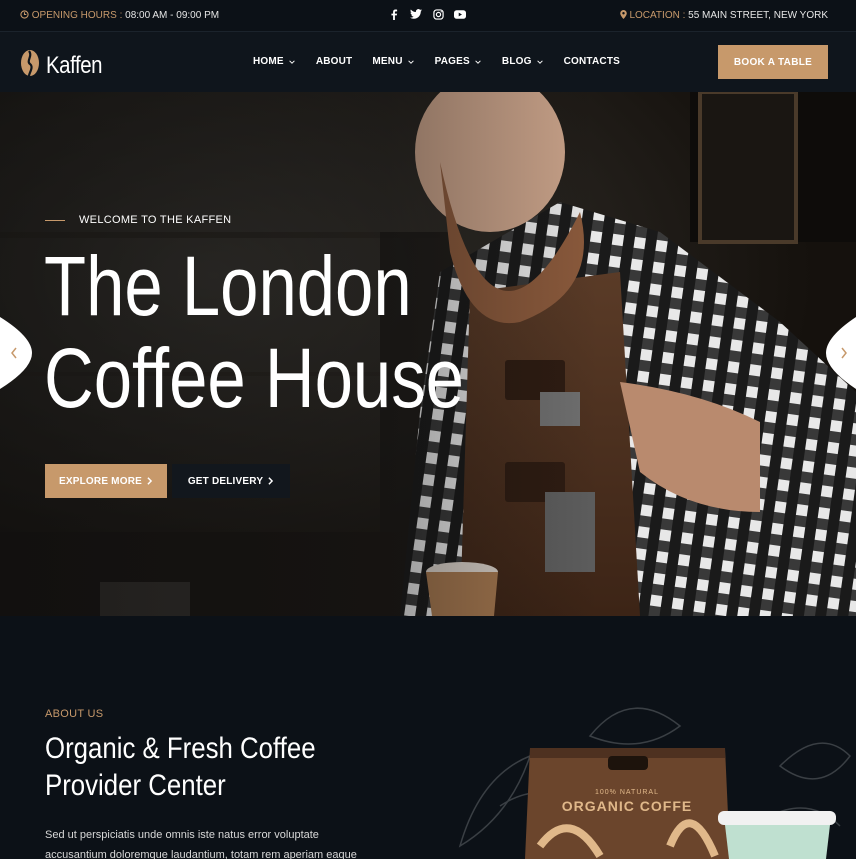  I want to click on nav-item-contacts: CONTACTS, so click(592, 61).